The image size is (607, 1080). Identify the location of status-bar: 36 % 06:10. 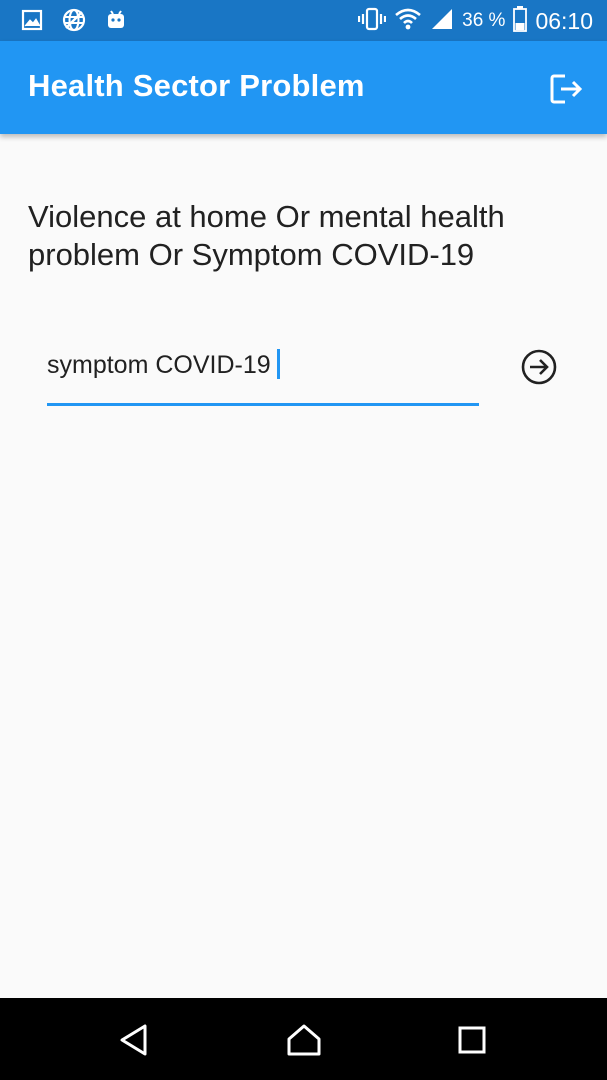
(303, 20).